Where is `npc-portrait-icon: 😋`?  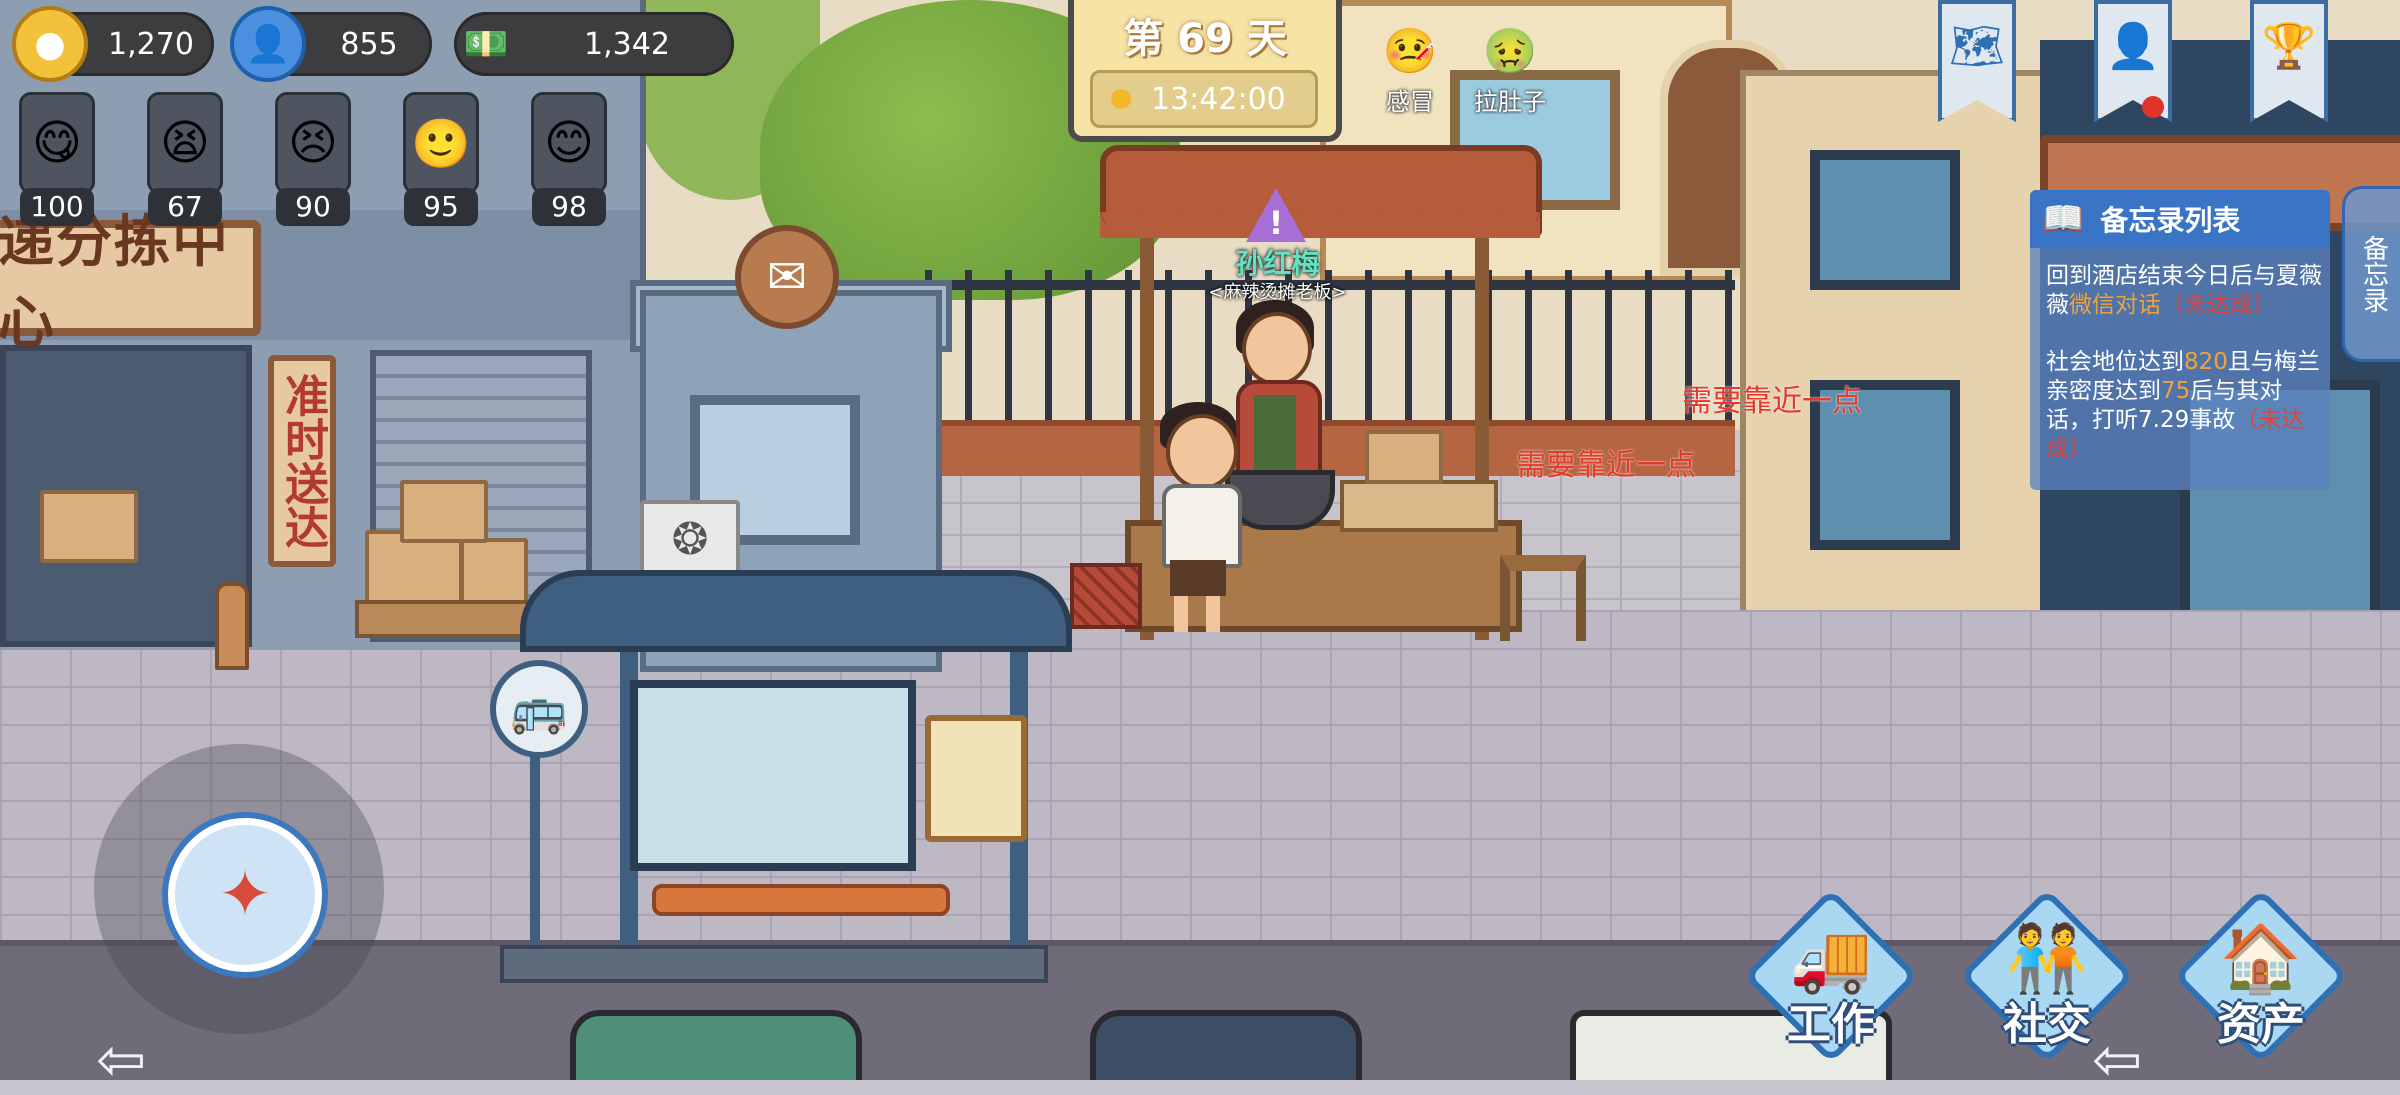 npc-portrait-icon: 😋 is located at coordinates (57, 143).